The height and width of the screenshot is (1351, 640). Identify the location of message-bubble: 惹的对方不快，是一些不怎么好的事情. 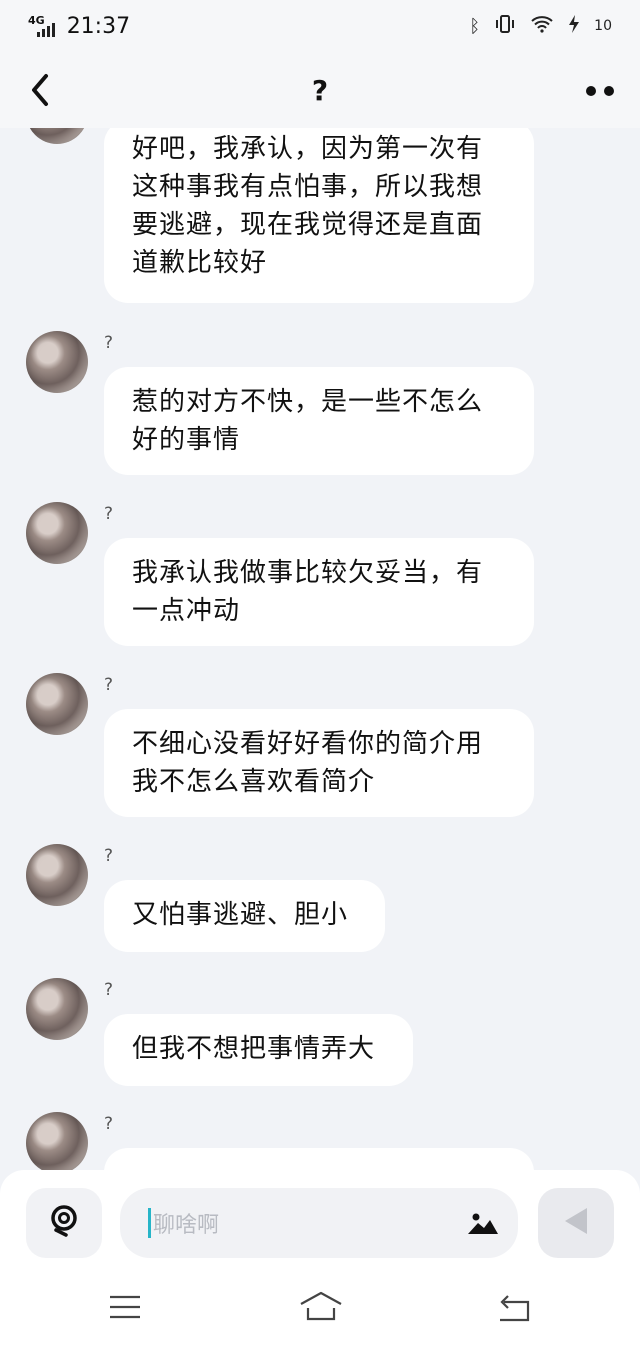
(319, 421).